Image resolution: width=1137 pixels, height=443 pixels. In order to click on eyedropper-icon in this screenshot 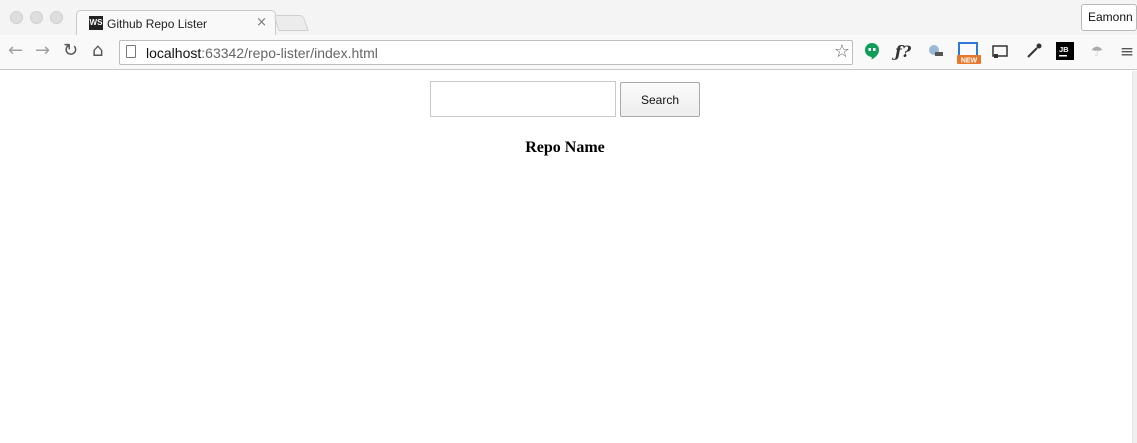, I will do `click(1034, 52)`.